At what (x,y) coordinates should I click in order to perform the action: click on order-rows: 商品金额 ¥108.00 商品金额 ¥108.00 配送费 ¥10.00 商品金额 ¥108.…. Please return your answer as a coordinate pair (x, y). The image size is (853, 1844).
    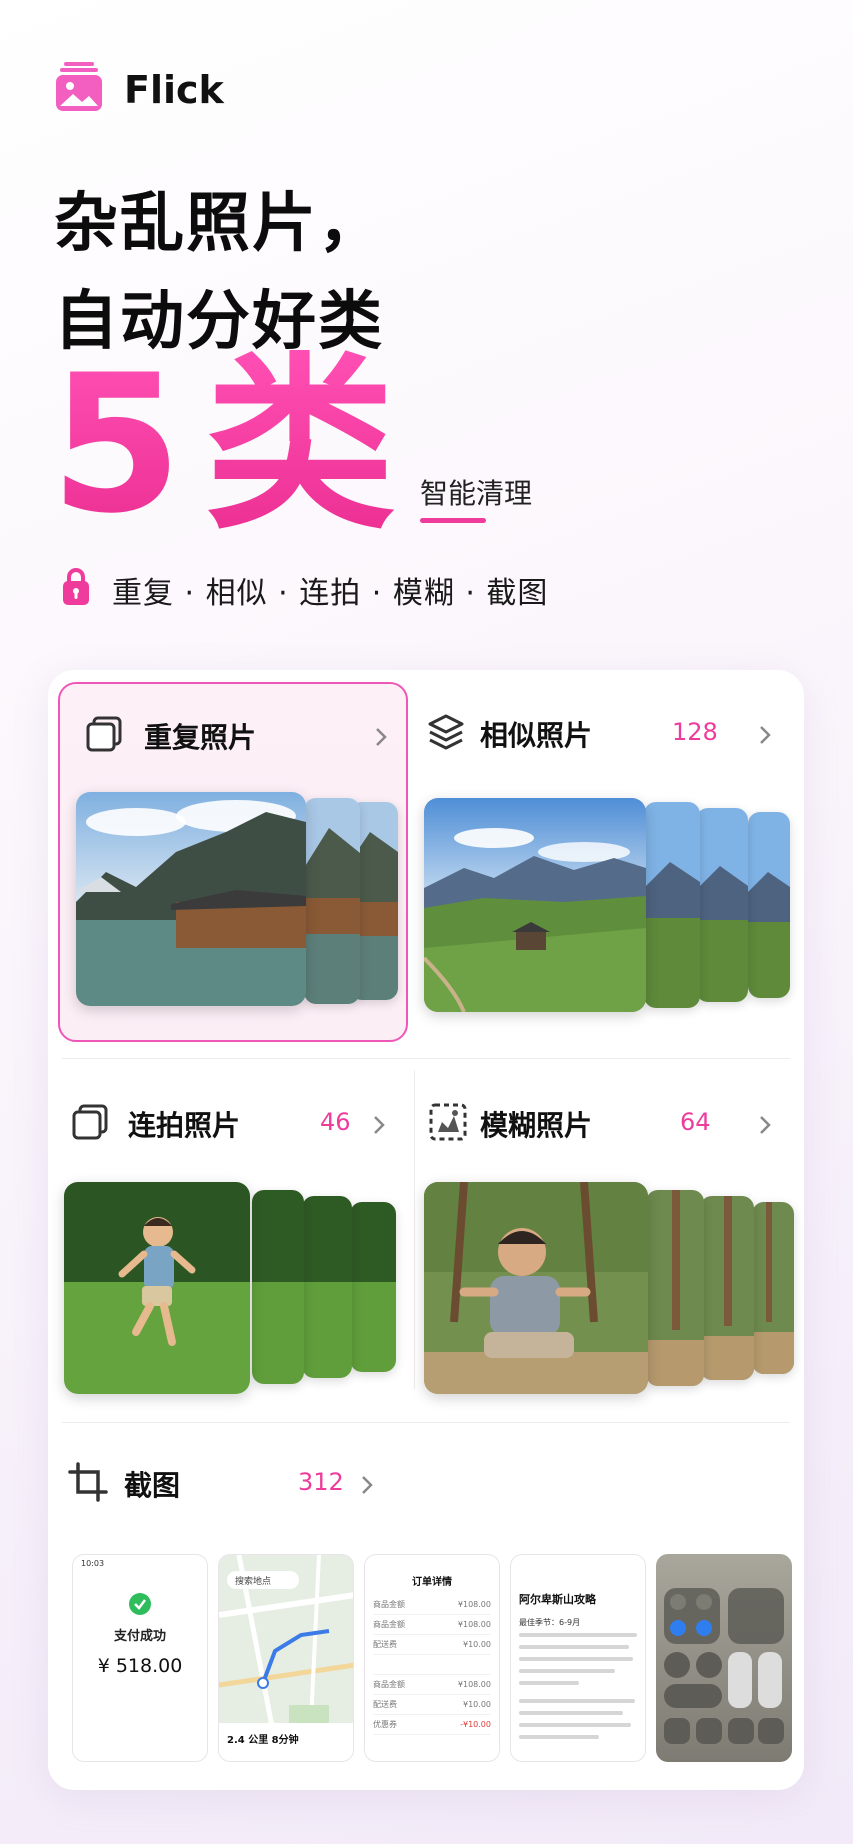
    Looking at the image, I should click on (432, 1665).